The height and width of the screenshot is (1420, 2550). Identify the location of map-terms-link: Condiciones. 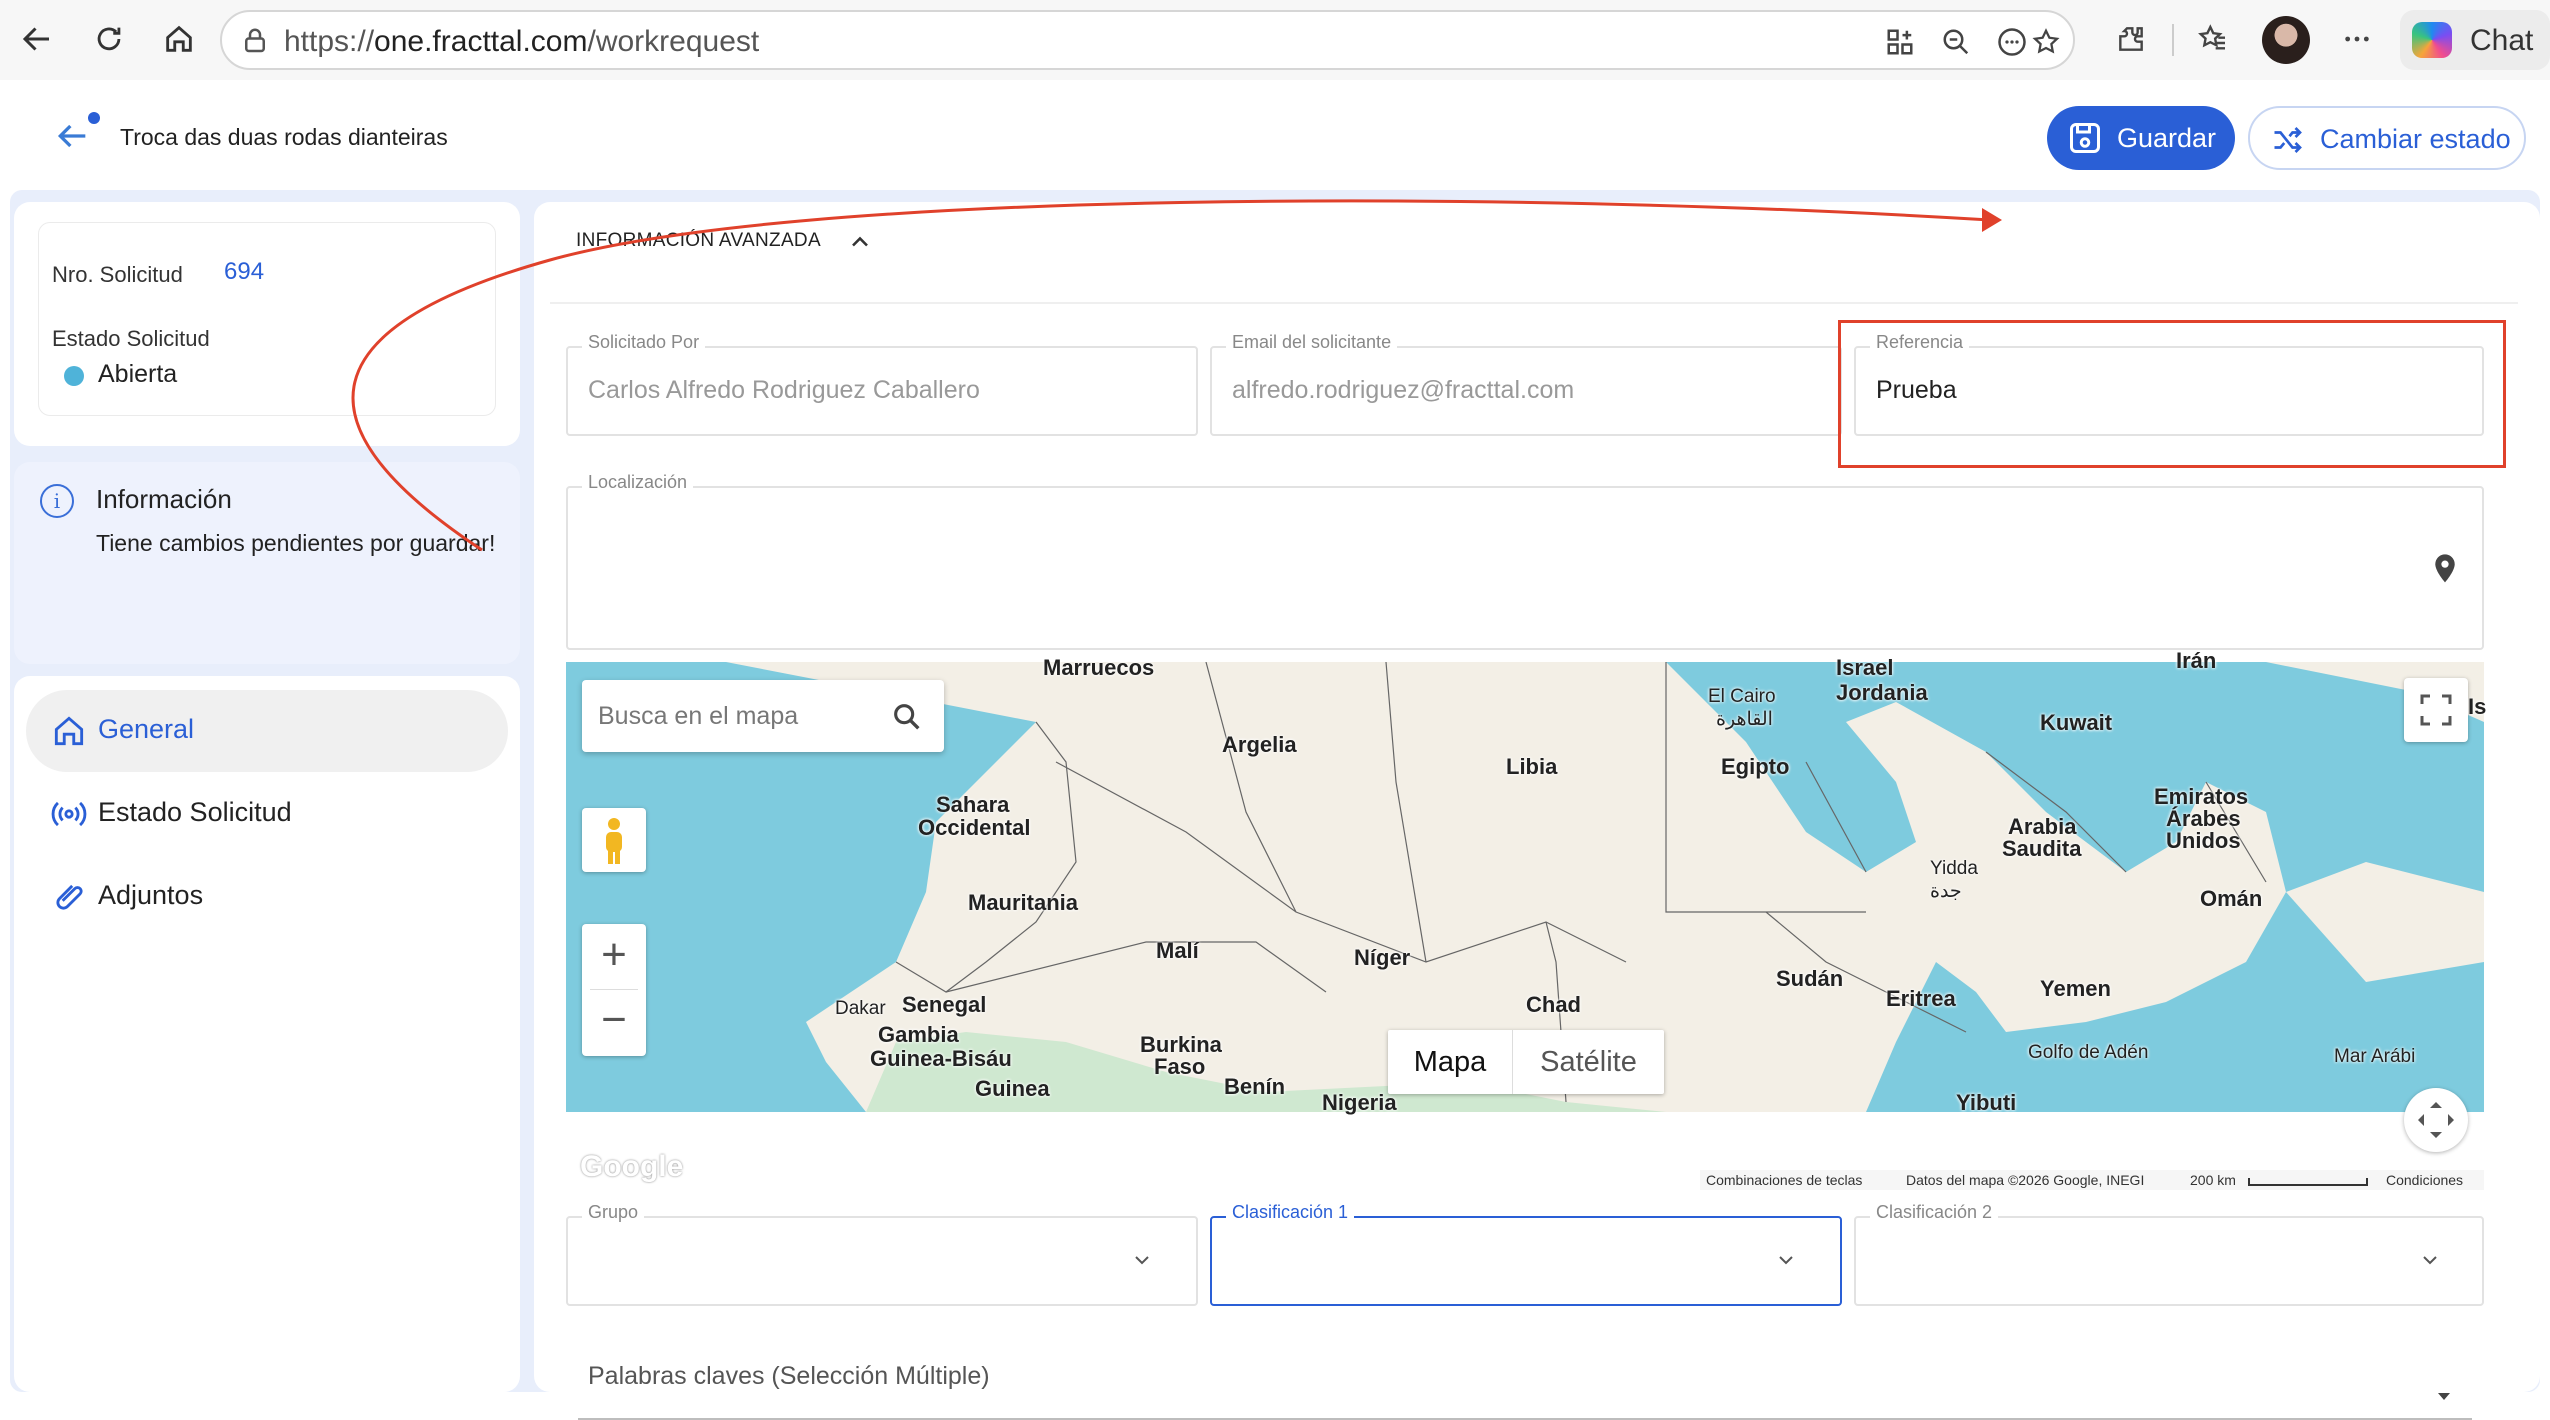
(2424, 1180).